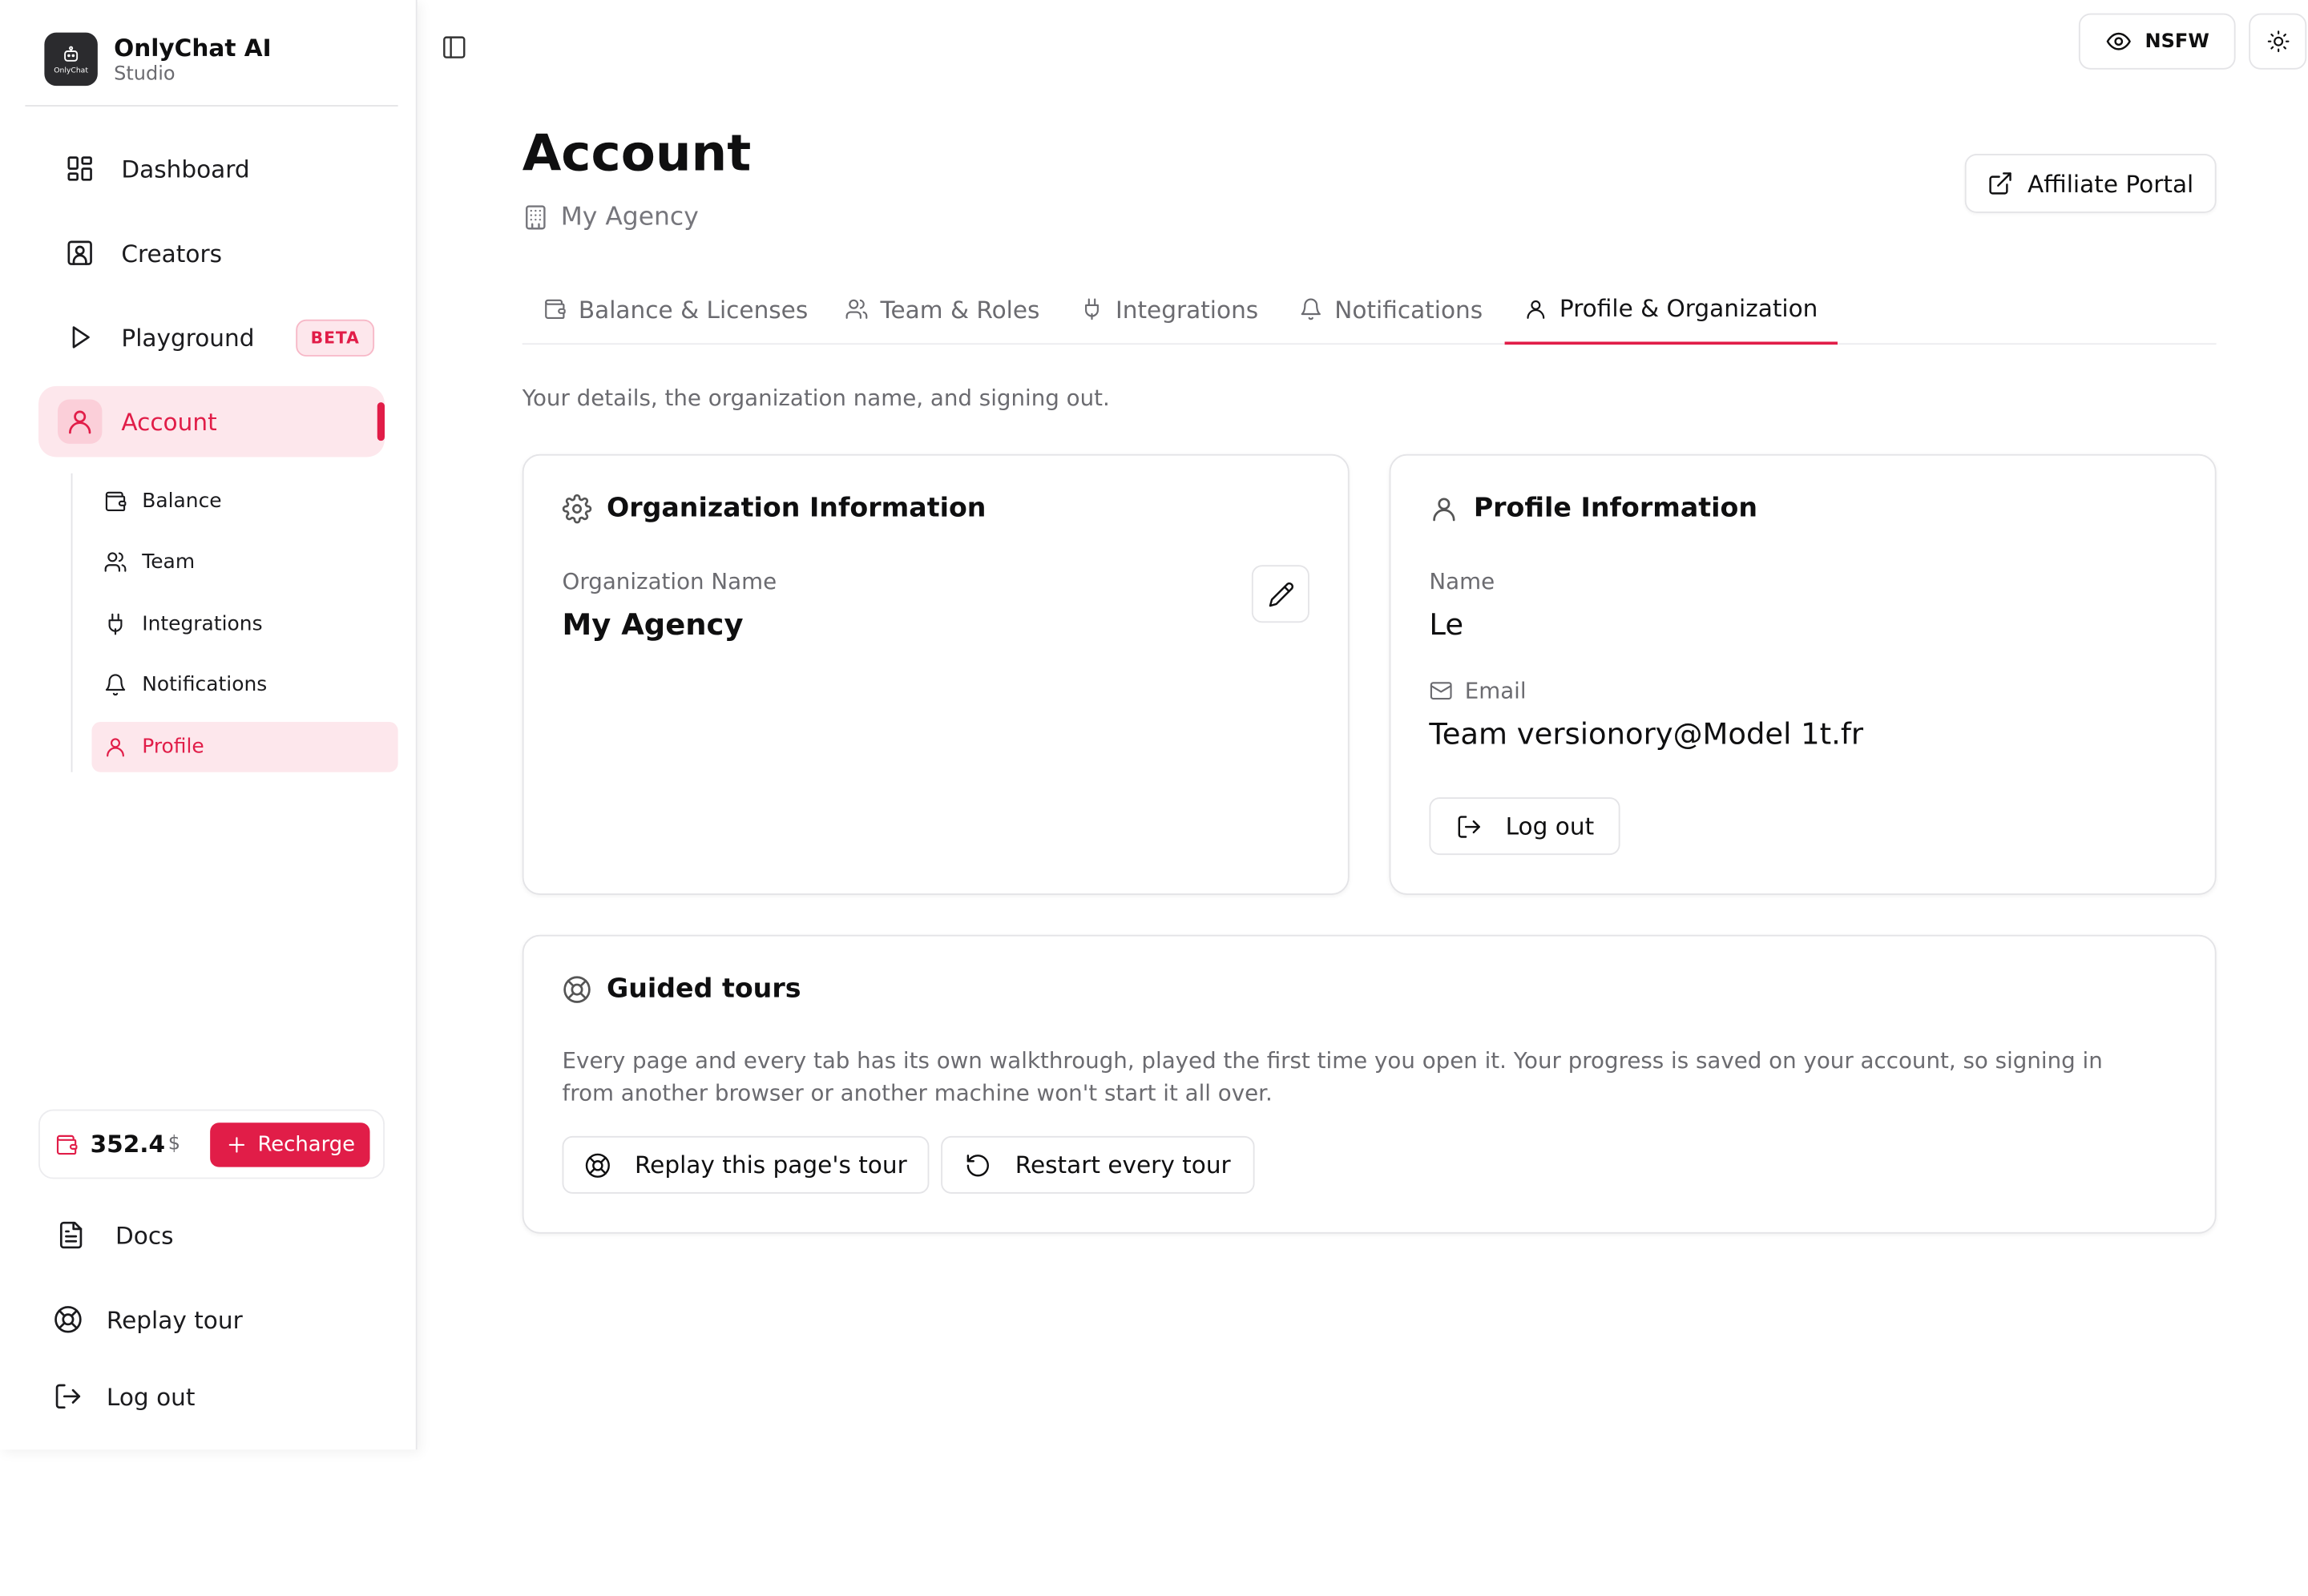  I want to click on replay-page-tour-button: Replay this page's tour, so click(746, 1164).